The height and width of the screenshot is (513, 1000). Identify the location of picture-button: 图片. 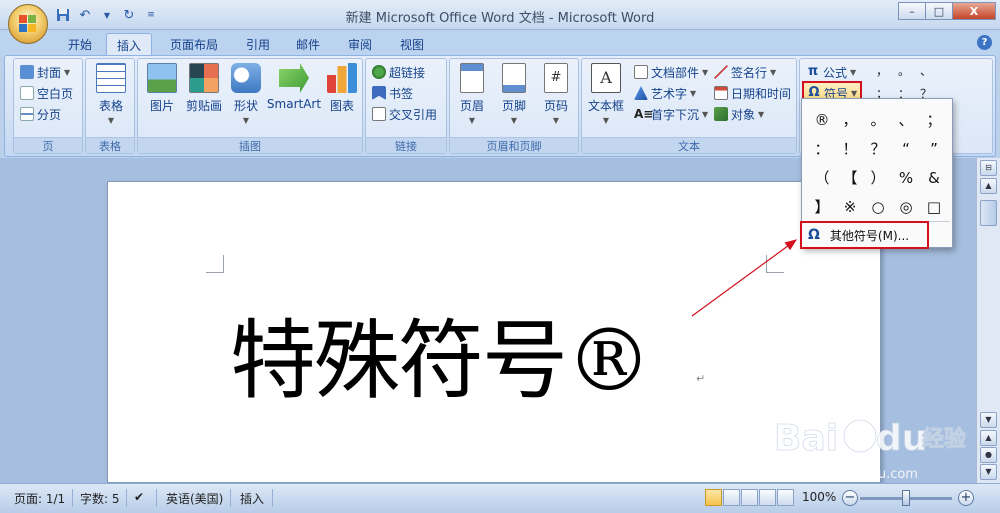
(162, 88).